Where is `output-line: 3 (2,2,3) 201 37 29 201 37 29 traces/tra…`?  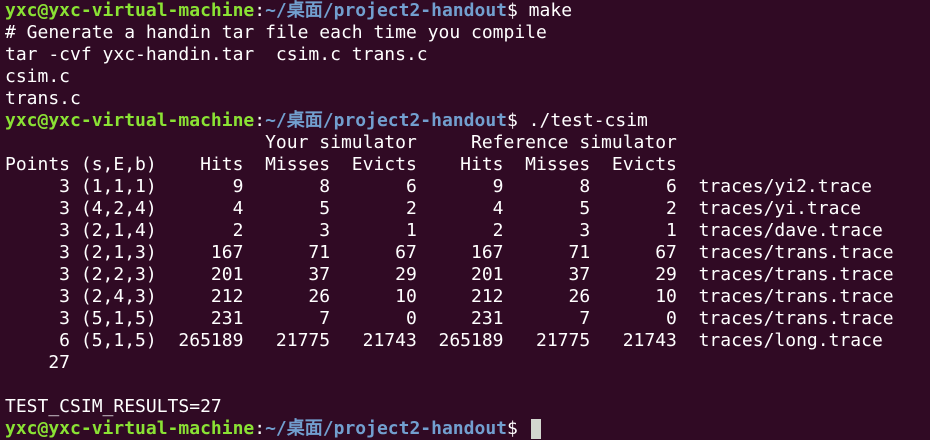
output-line: 3 (2,2,3) 201 37 29 201 37 29 traces/tra… is located at coordinates (449, 274).